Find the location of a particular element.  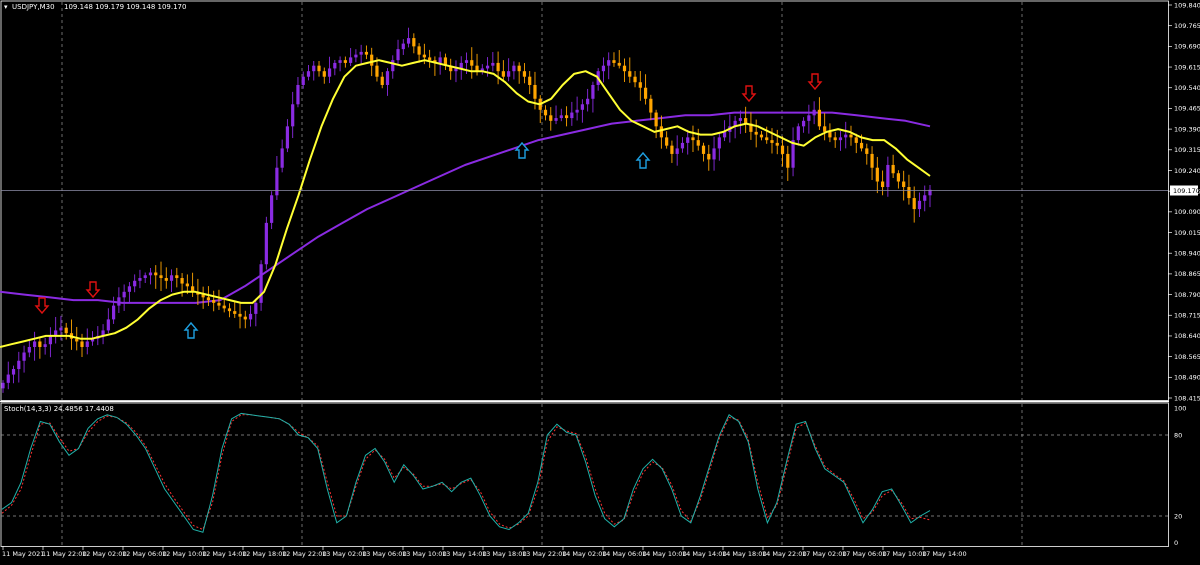

price-tick-label: 109.240 is located at coordinates (1187, 171).